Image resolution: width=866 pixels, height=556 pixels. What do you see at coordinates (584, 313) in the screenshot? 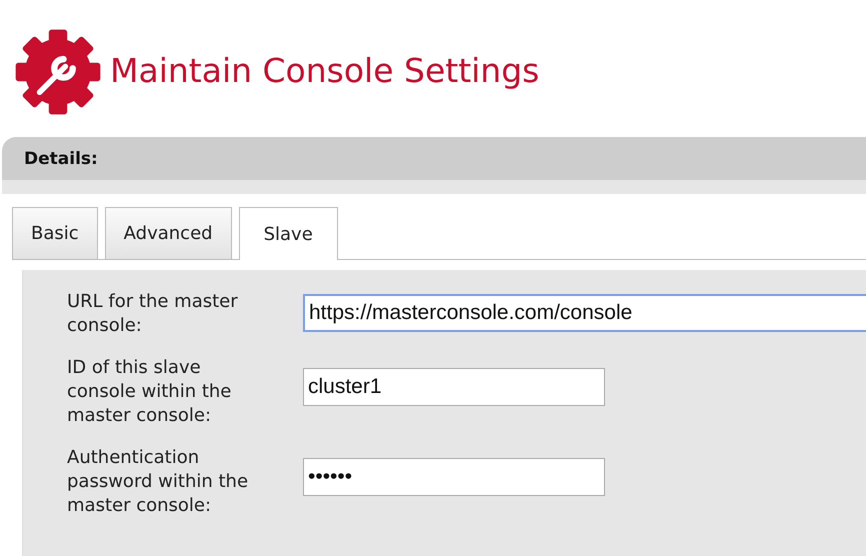
I see `input-field: https://masterconsole.com/console` at bounding box center [584, 313].